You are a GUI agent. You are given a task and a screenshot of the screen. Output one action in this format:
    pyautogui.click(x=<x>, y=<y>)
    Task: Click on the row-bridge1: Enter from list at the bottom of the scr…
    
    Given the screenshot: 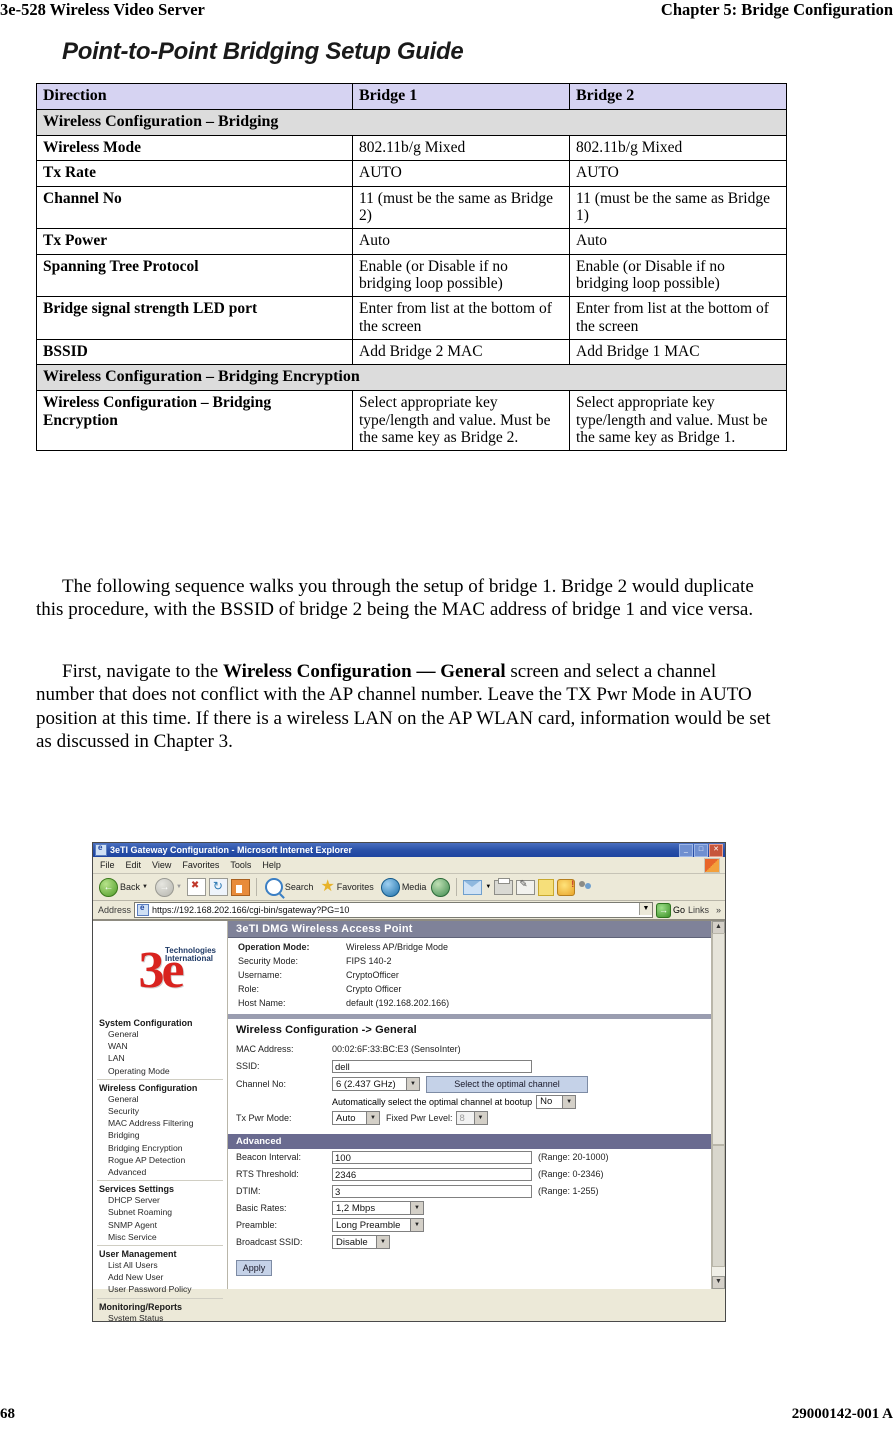 What is the action you would take?
    pyautogui.click(x=461, y=318)
    